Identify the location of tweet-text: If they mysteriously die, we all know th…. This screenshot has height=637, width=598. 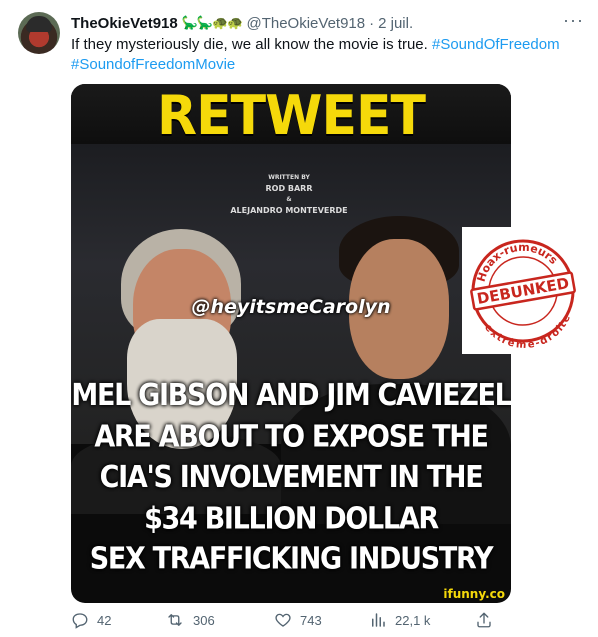
(328, 55).